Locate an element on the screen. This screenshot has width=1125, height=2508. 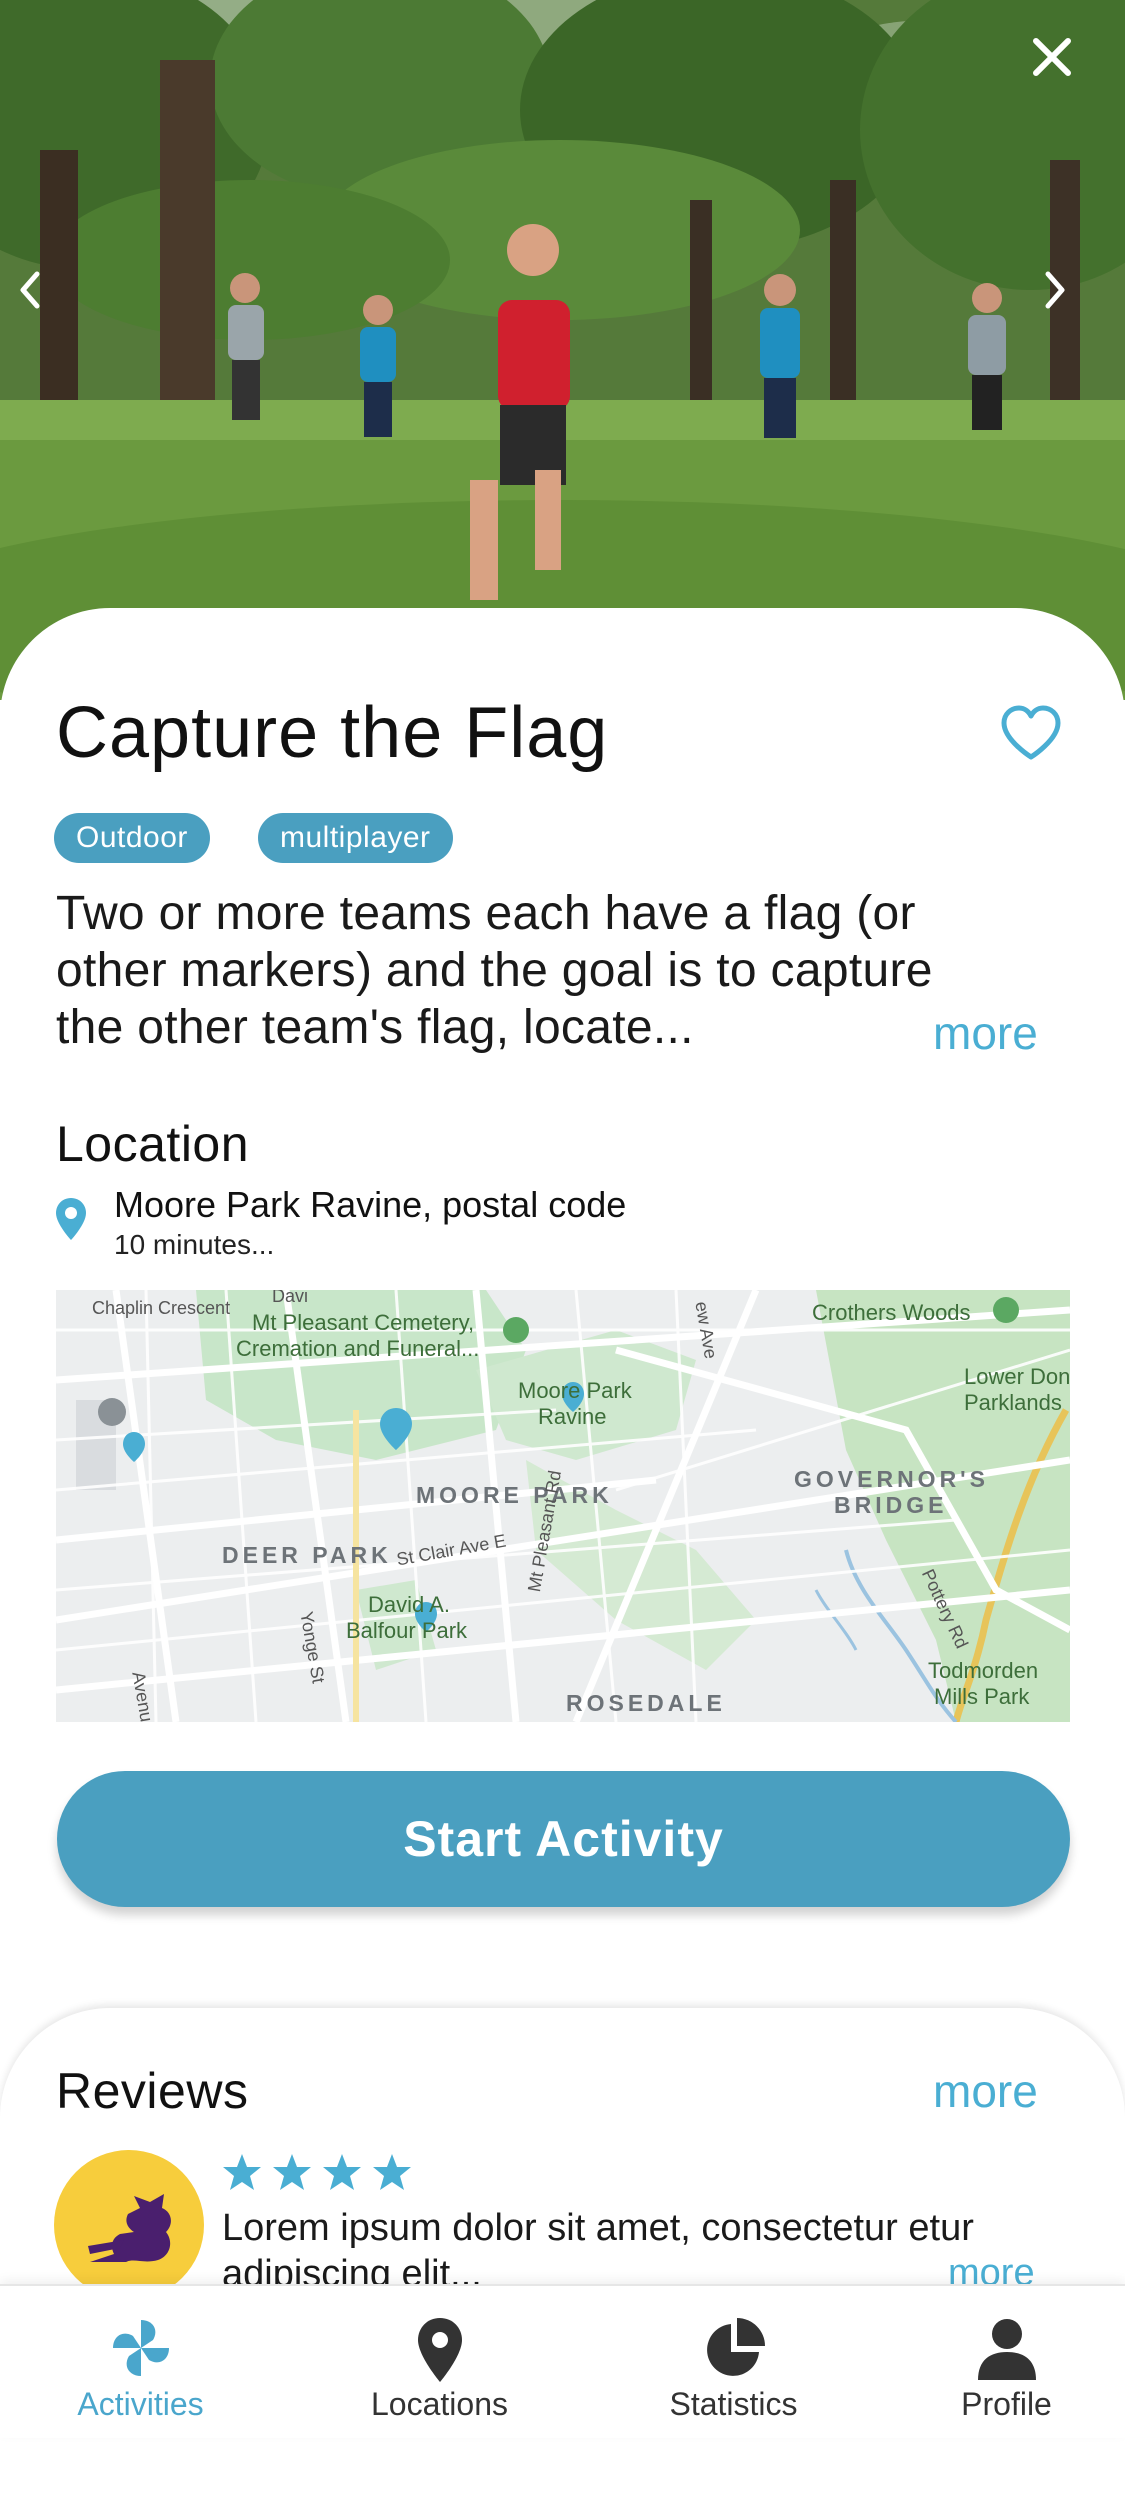
tab-activities: Activities is located at coordinates (140, 2362).